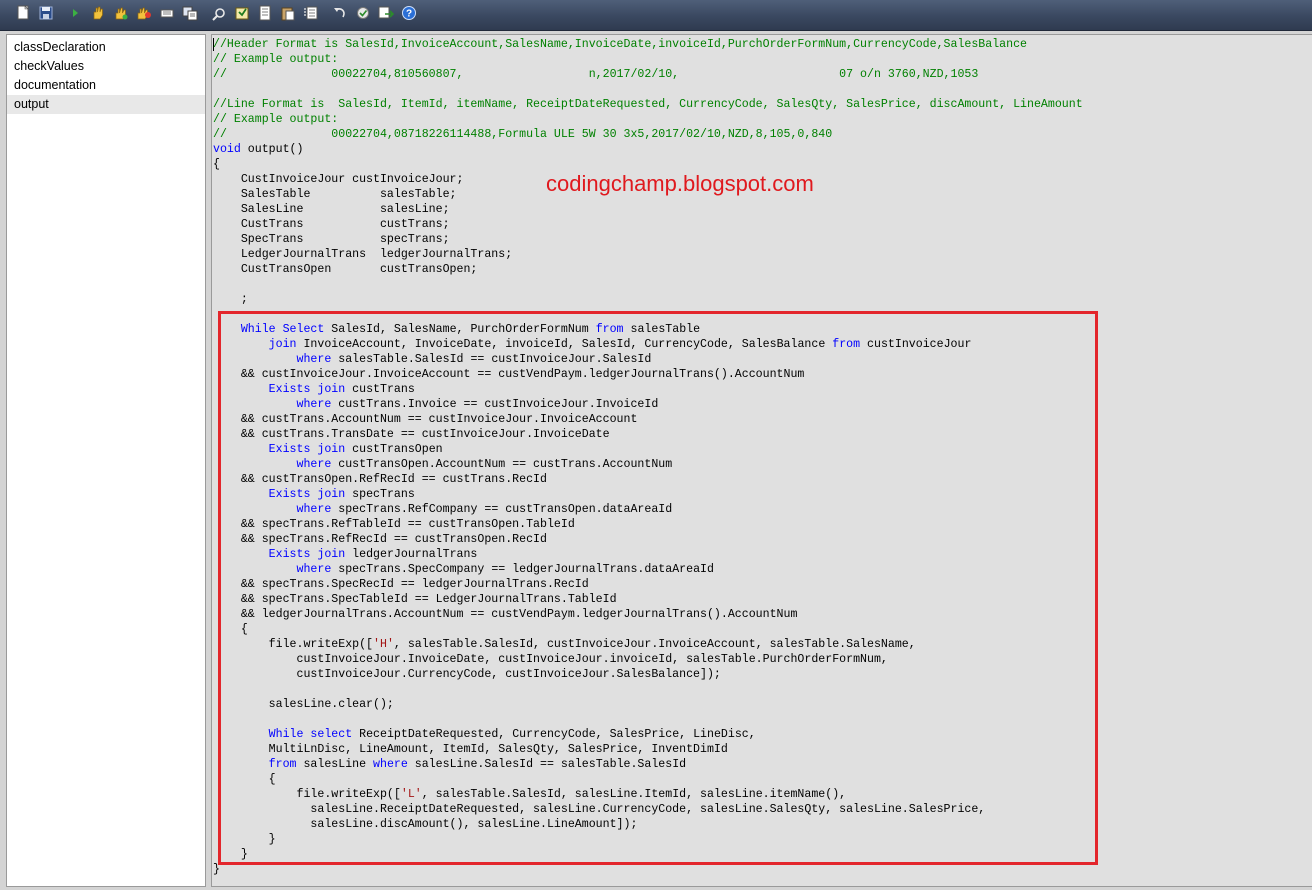 Image resolution: width=1312 pixels, height=890 pixels. What do you see at coordinates (106, 85) in the screenshot?
I see `method-item-documentation: documentation` at bounding box center [106, 85].